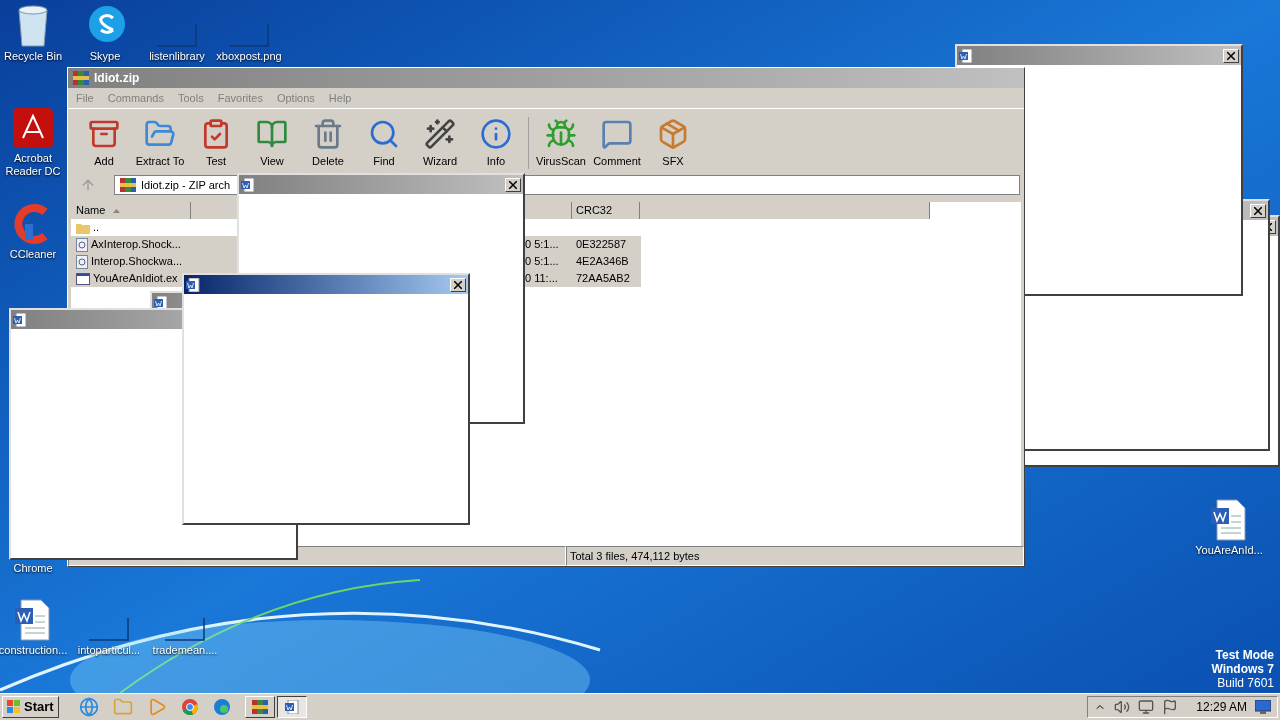 The width and height of the screenshot is (1280, 720). I want to click on desktop-icon-label: Recycle Bin, so click(33, 56).